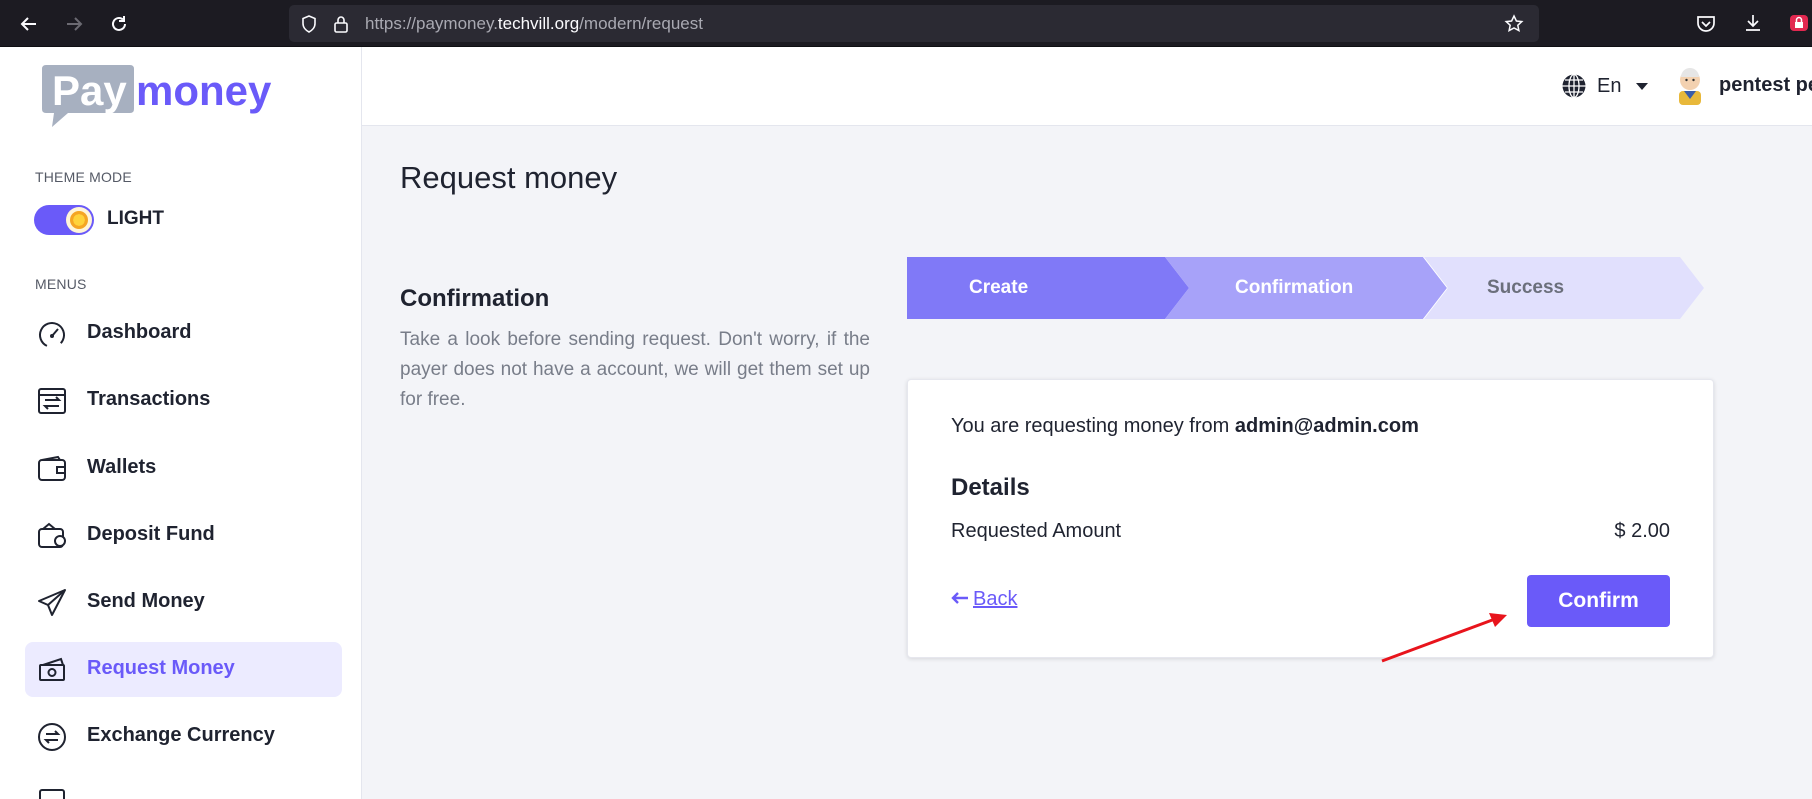 Image resolution: width=1812 pixels, height=799 pixels. What do you see at coordinates (475, 298) in the screenshot?
I see `section-title: Confirmation` at bounding box center [475, 298].